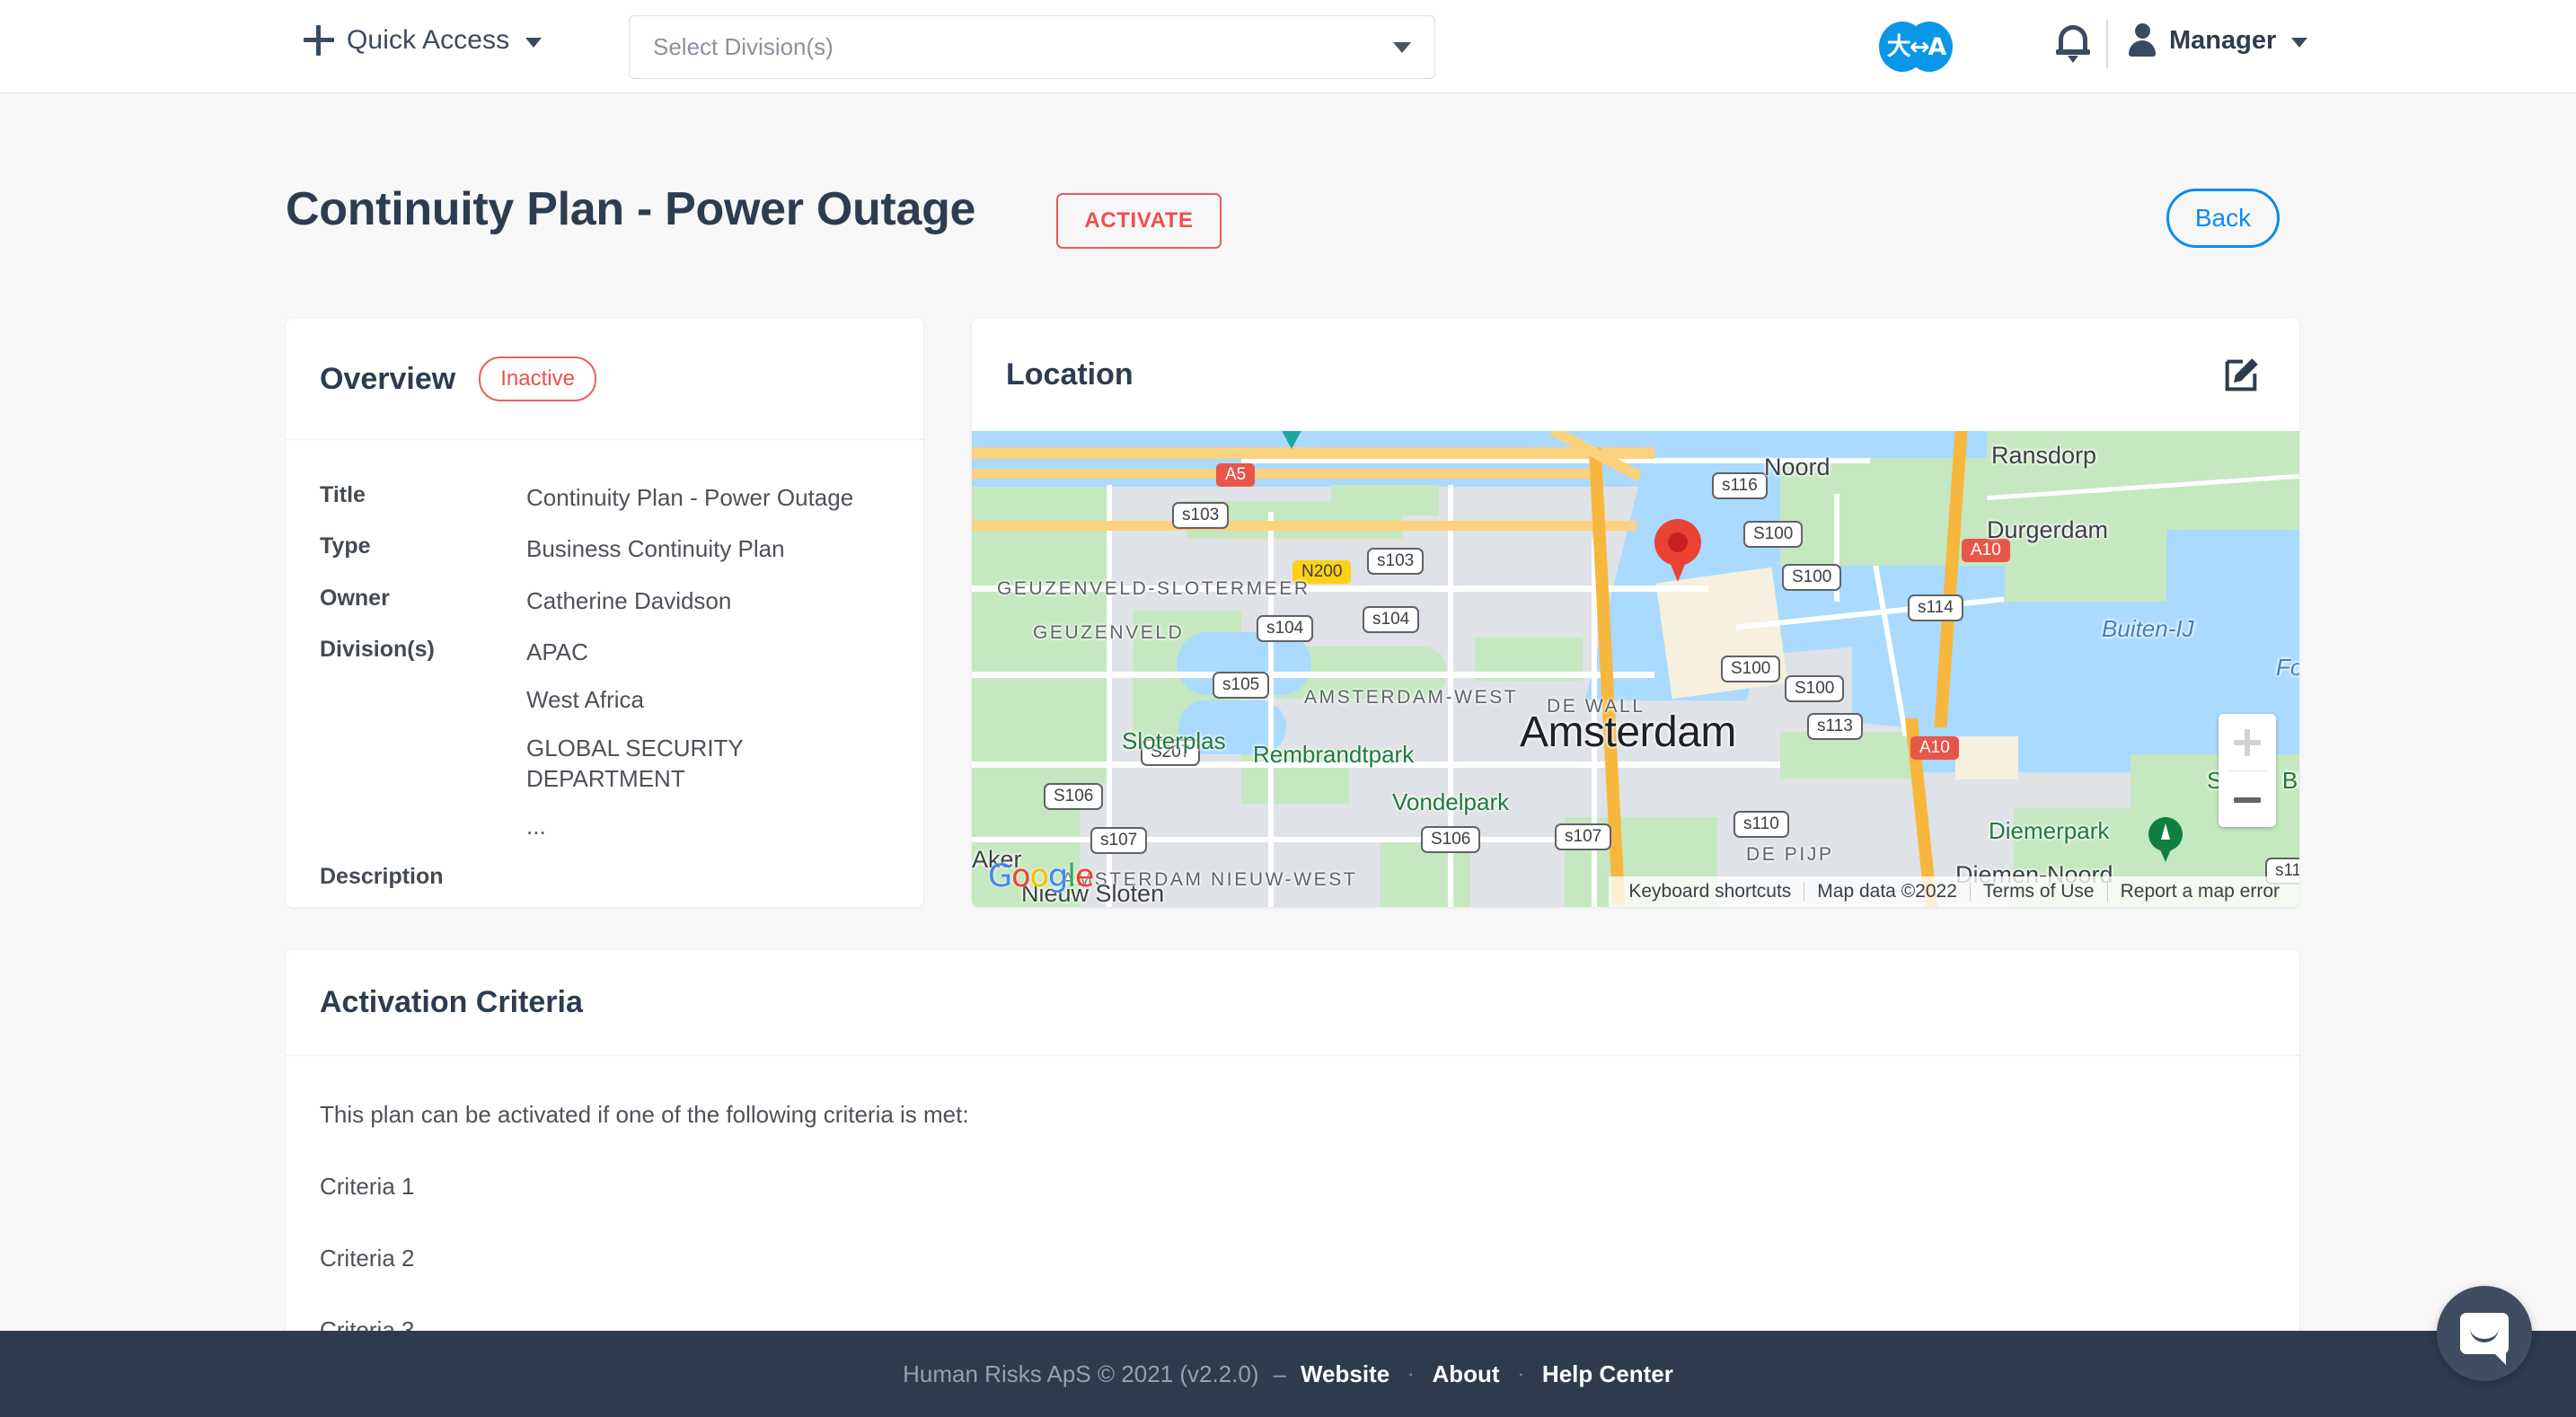 Image resolution: width=2576 pixels, height=1417 pixels. What do you see at coordinates (2247, 799) in the screenshot?
I see `map-zoom-out-button` at bounding box center [2247, 799].